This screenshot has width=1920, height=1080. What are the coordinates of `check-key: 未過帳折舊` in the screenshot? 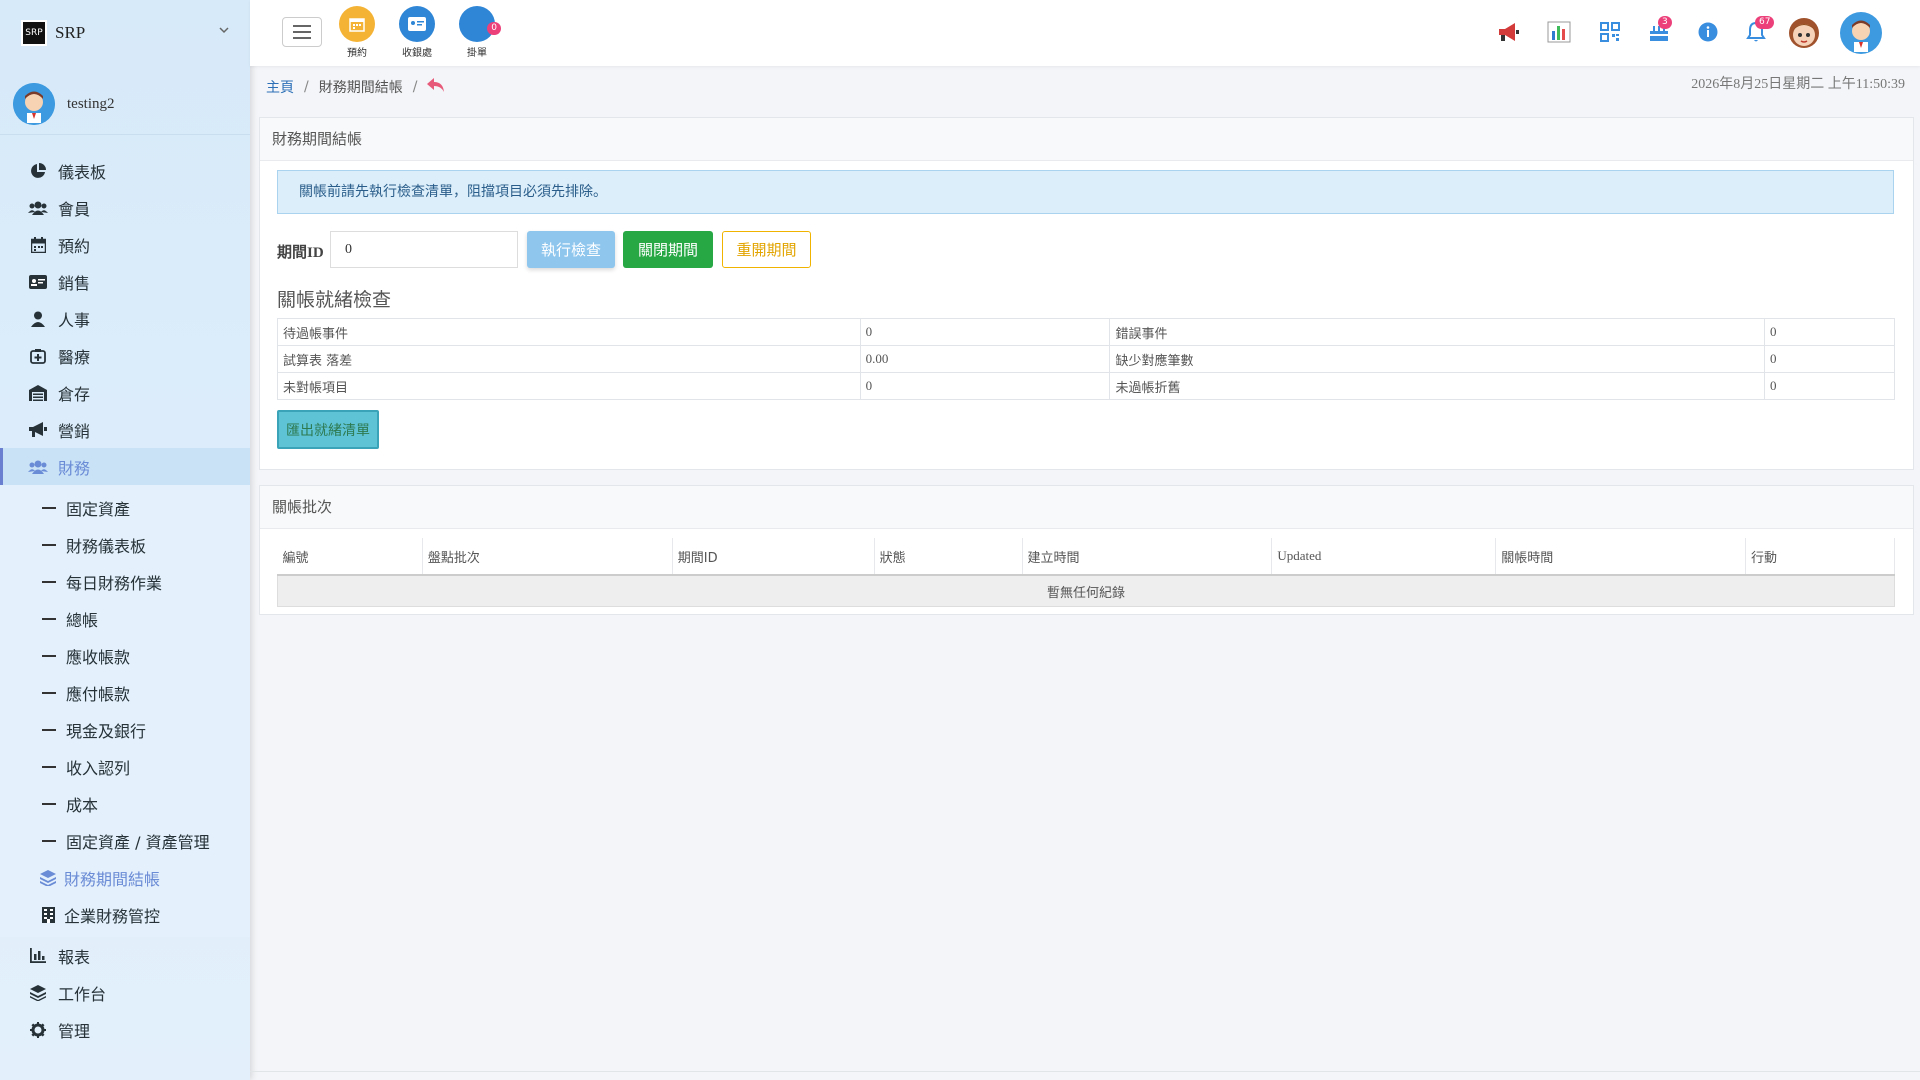 It's located at (1437, 386).